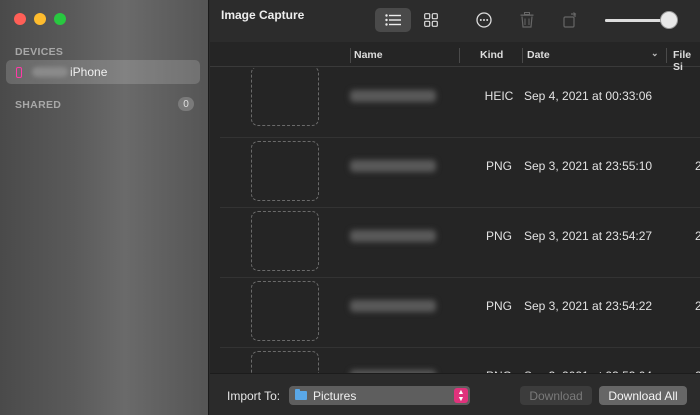 The width and height of the screenshot is (700, 415). I want to click on shared-section-title: SHARED, so click(38, 105).